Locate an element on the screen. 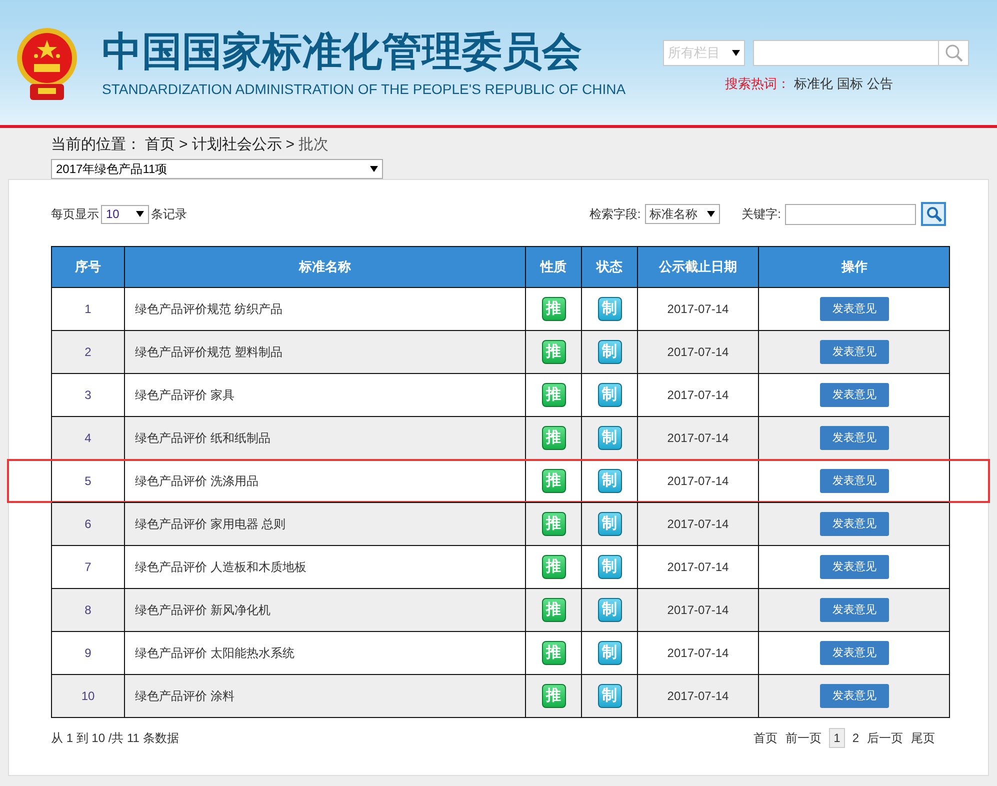  table-cell-text: 5 is located at coordinates (88, 481).